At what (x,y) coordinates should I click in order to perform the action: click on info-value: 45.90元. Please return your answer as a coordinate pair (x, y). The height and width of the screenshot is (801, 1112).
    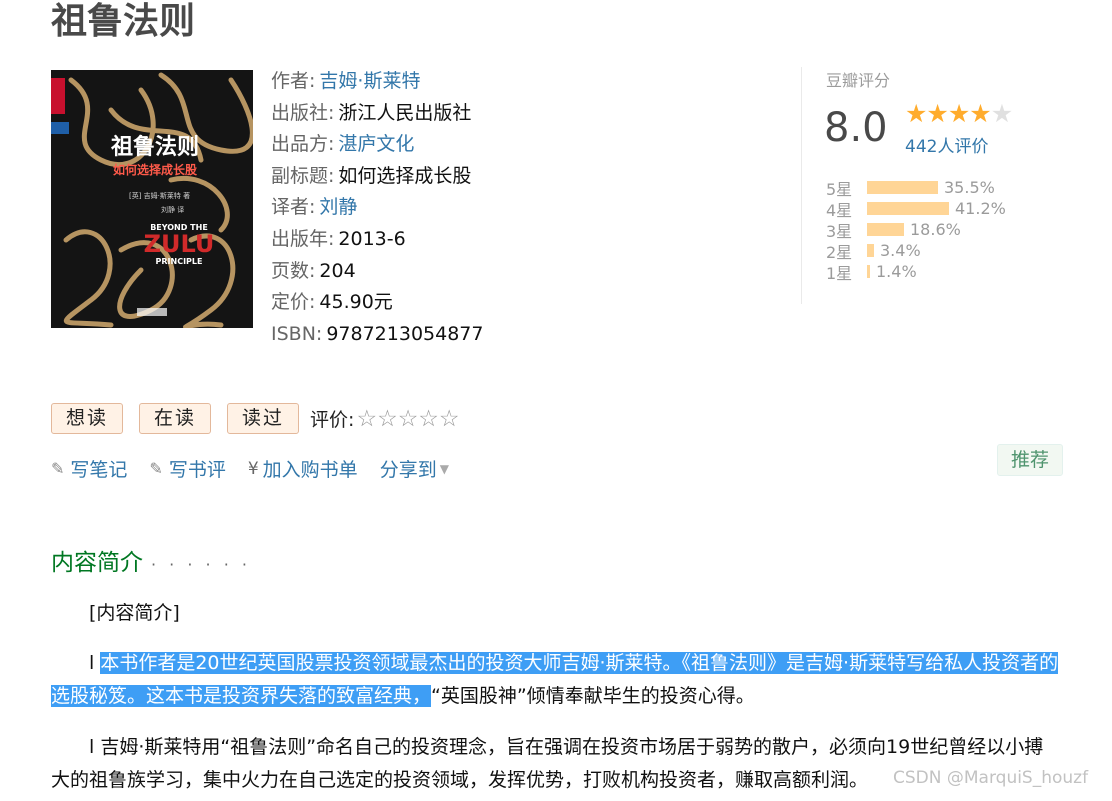
    Looking at the image, I should click on (356, 302).